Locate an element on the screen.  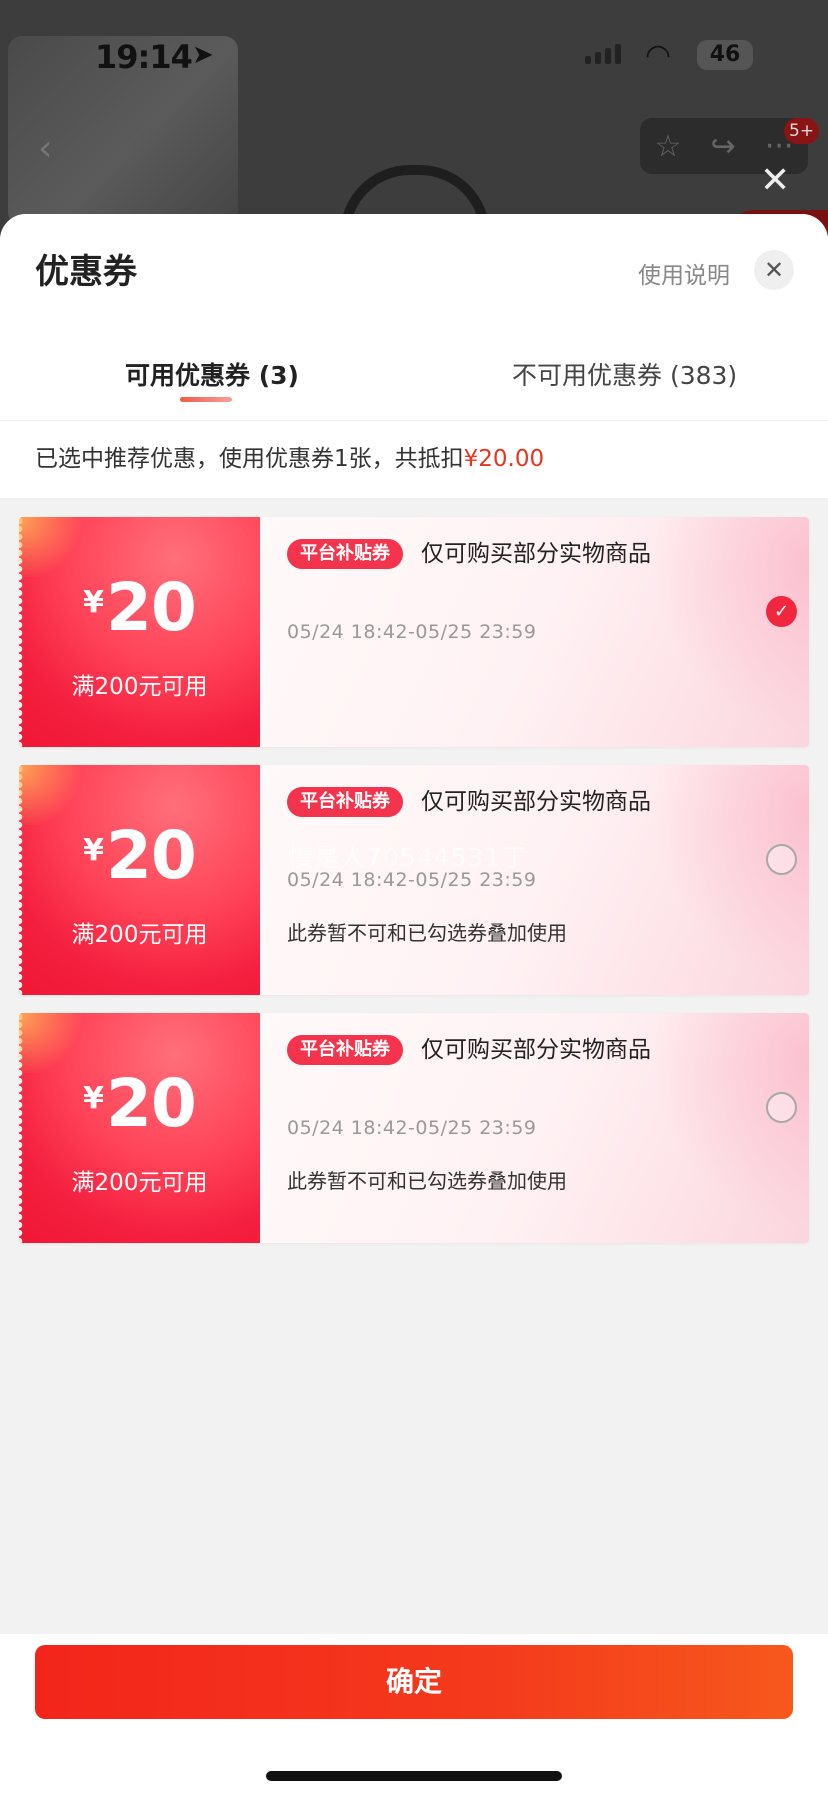
confirm-button: 确定 is located at coordinates (414, 1682).